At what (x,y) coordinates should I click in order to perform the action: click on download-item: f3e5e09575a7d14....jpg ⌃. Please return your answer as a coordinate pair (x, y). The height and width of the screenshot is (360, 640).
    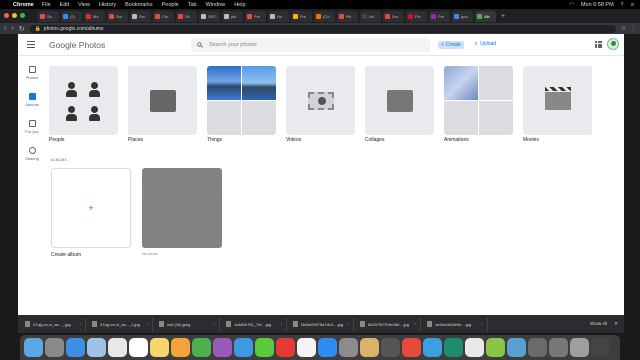
    Looking at the image, I should click on (322, 324).